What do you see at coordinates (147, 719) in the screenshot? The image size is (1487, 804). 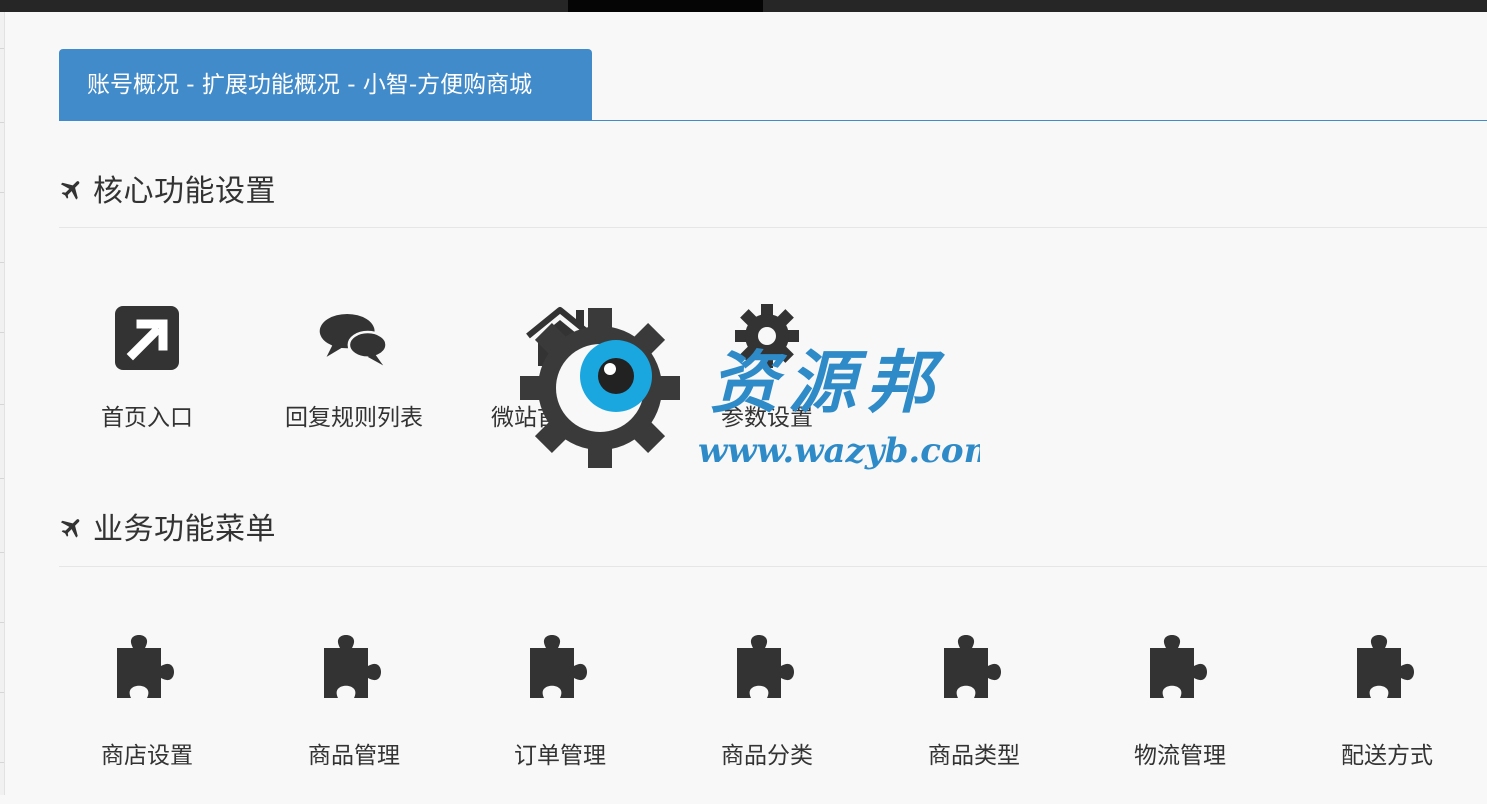 I see `tile-shop-settings: 商店设置` at bounding box center [147, 719].